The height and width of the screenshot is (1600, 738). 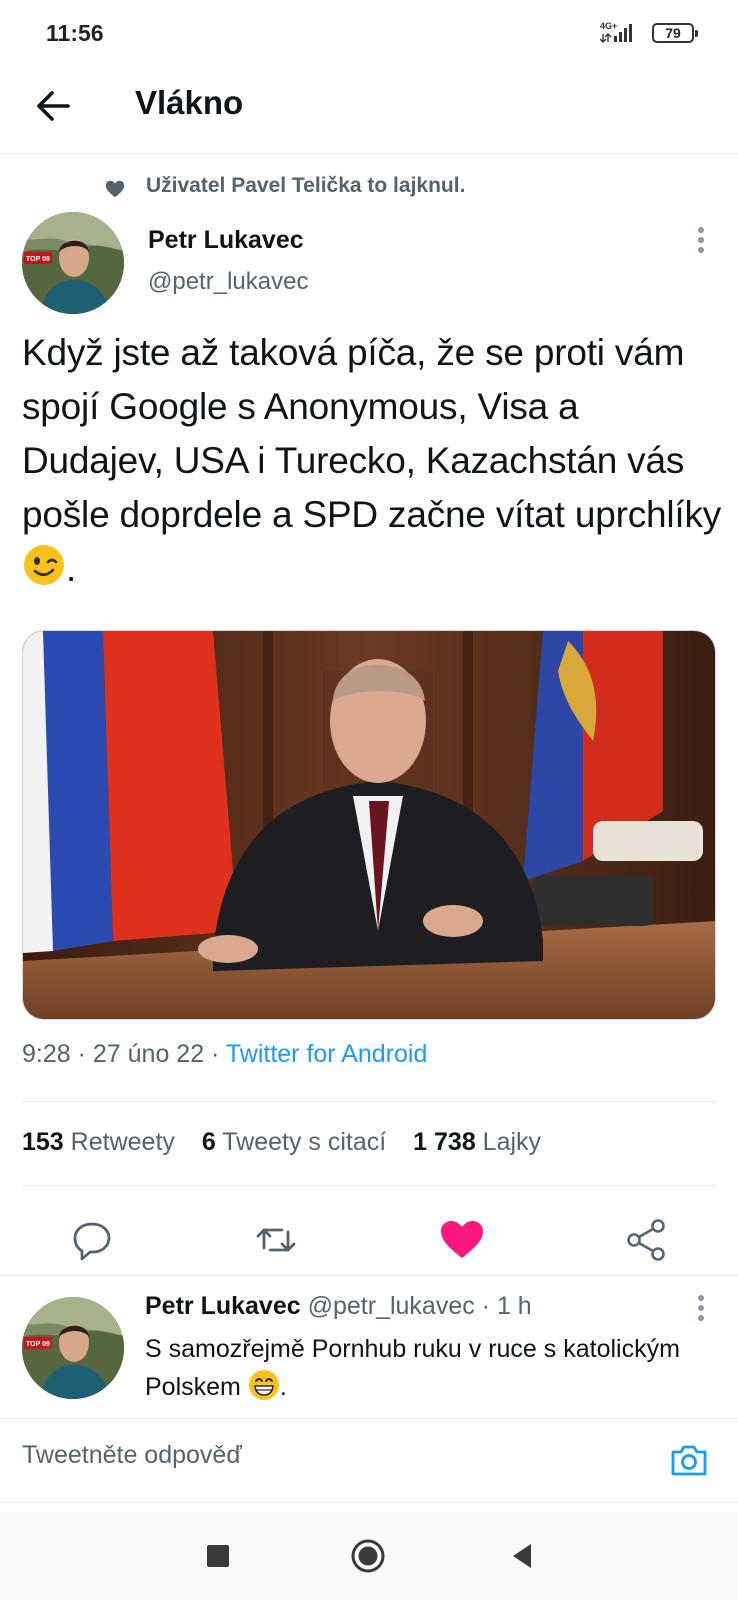 I want to click on system-nav-bar, so click(x=369, y=1556).